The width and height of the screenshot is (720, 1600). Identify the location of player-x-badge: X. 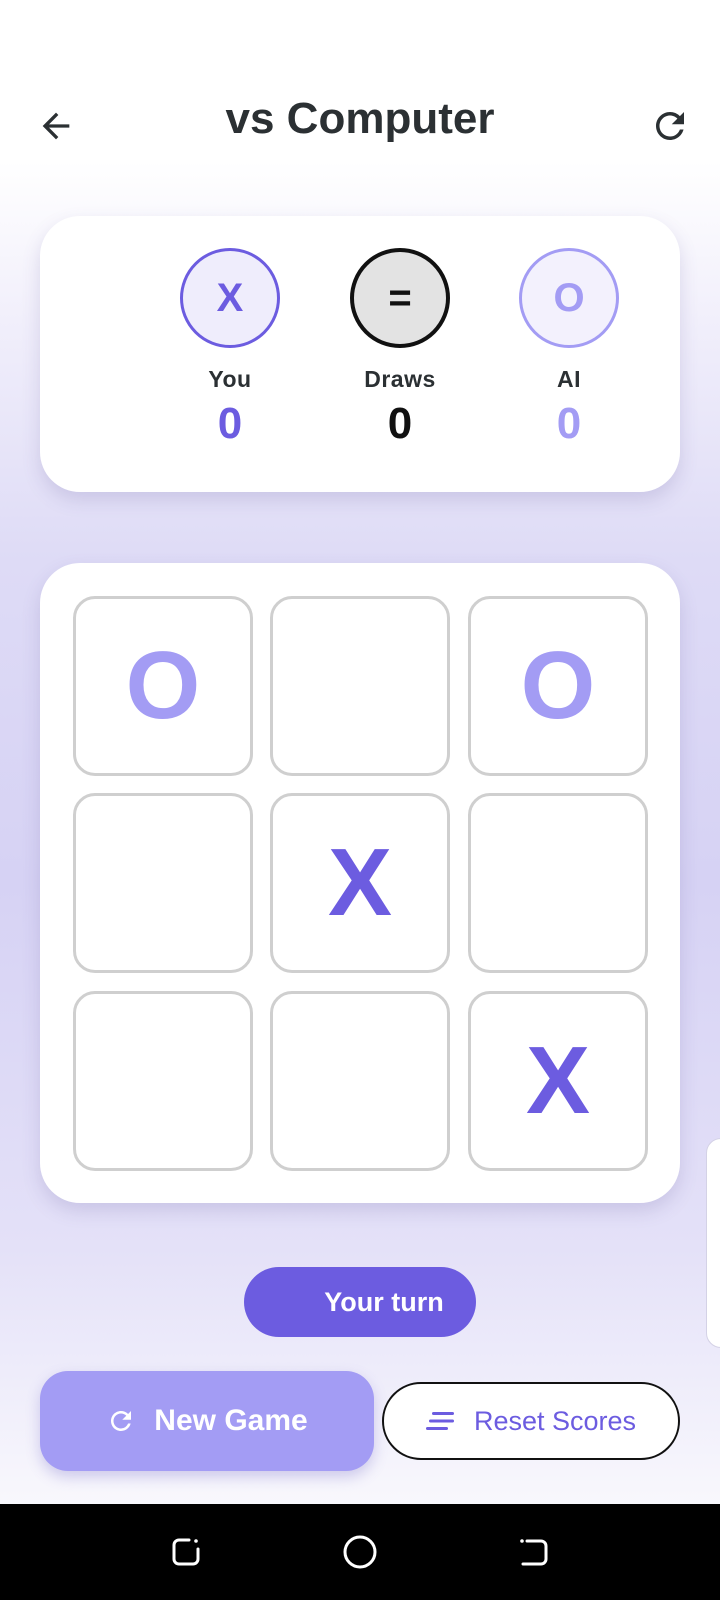
(230, 298).